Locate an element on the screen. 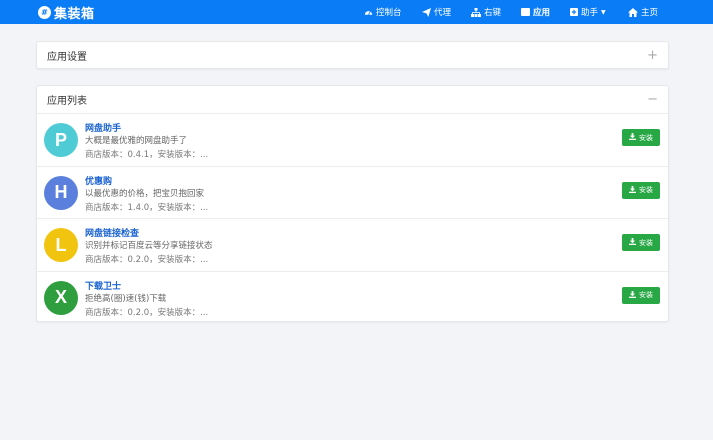 The image size is (713, 440). app-name-link: 网盘链接检查 is located at coordinates (112, 232).